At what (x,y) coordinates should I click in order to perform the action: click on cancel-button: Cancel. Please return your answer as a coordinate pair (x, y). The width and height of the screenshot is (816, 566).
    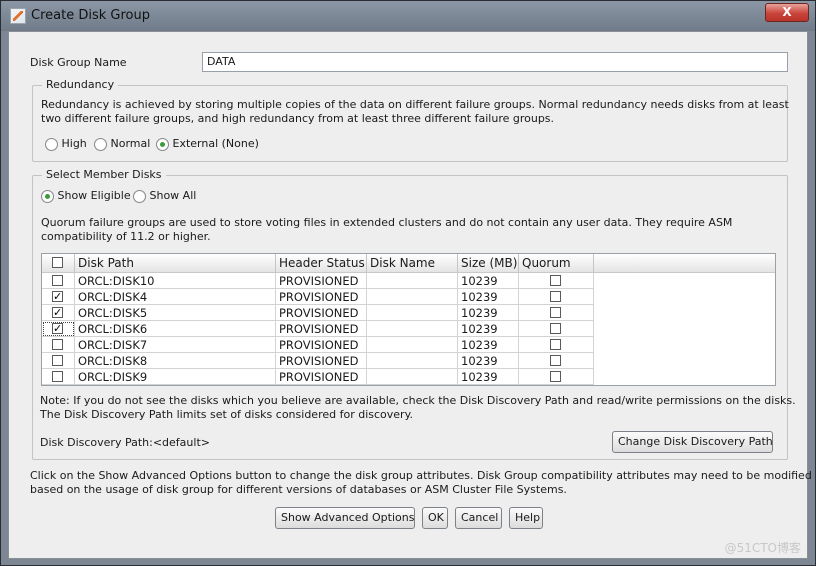
    Looking at the image, I should click on (478, 518).